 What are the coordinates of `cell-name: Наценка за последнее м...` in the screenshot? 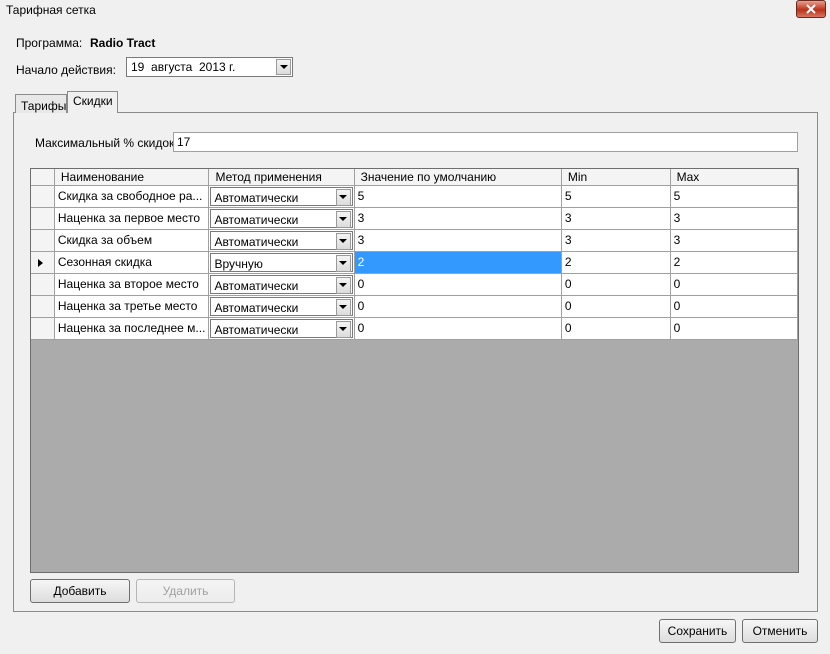 It's located at (132, 328).